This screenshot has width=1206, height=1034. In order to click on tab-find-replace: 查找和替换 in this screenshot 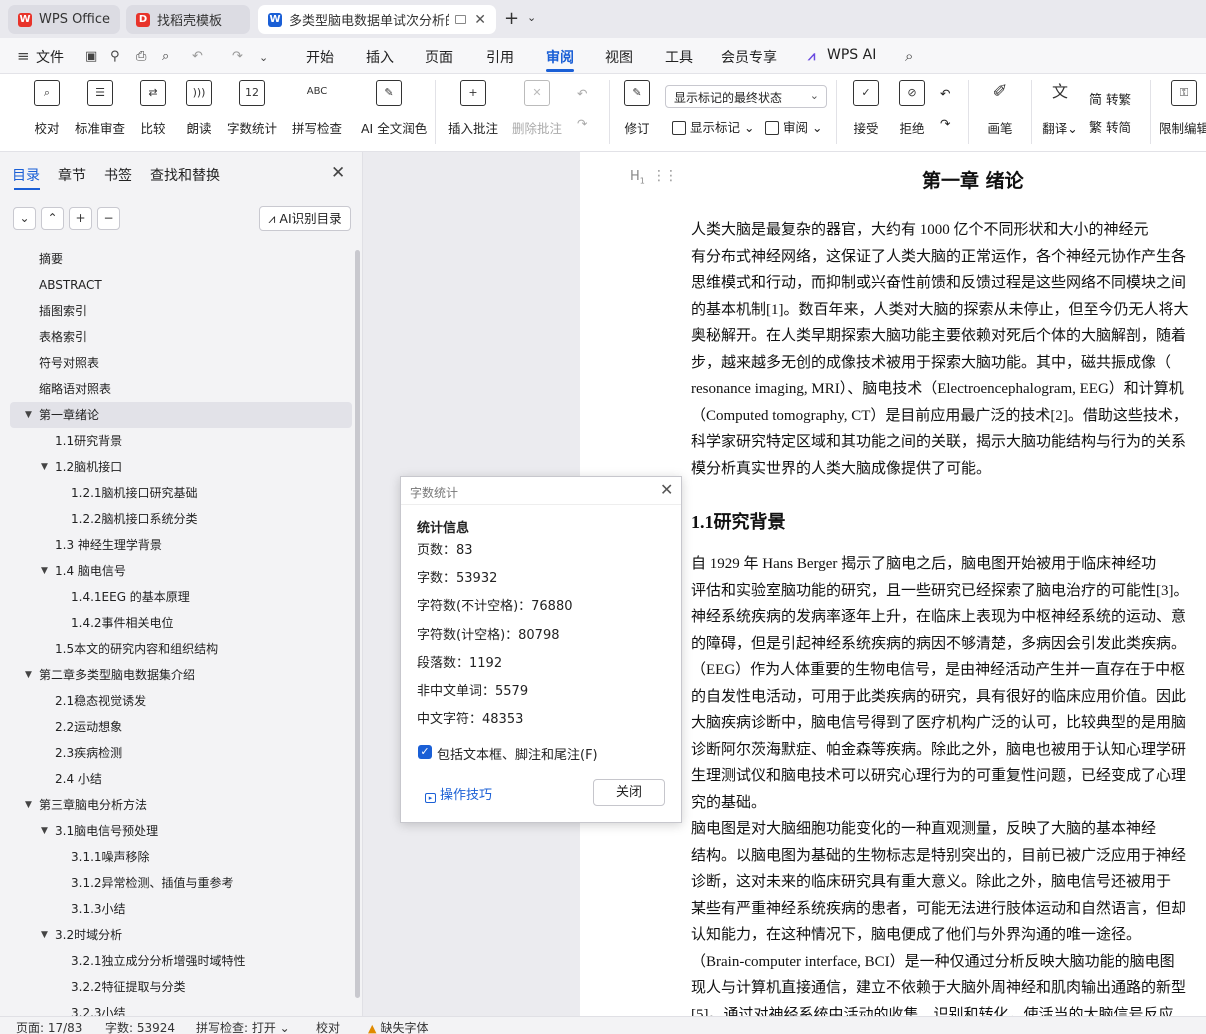, I will do `click(185, 175)`.